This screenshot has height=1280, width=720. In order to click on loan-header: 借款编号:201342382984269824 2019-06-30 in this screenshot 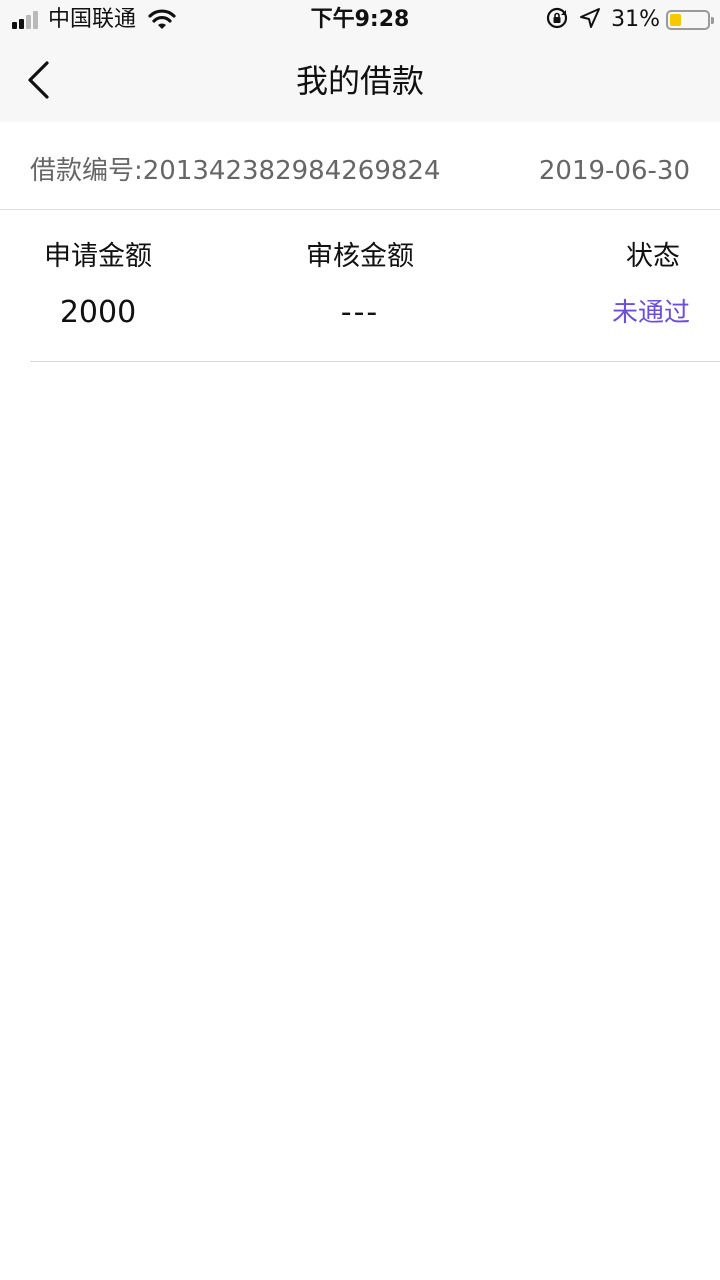, I will do `click(360, 166)`.